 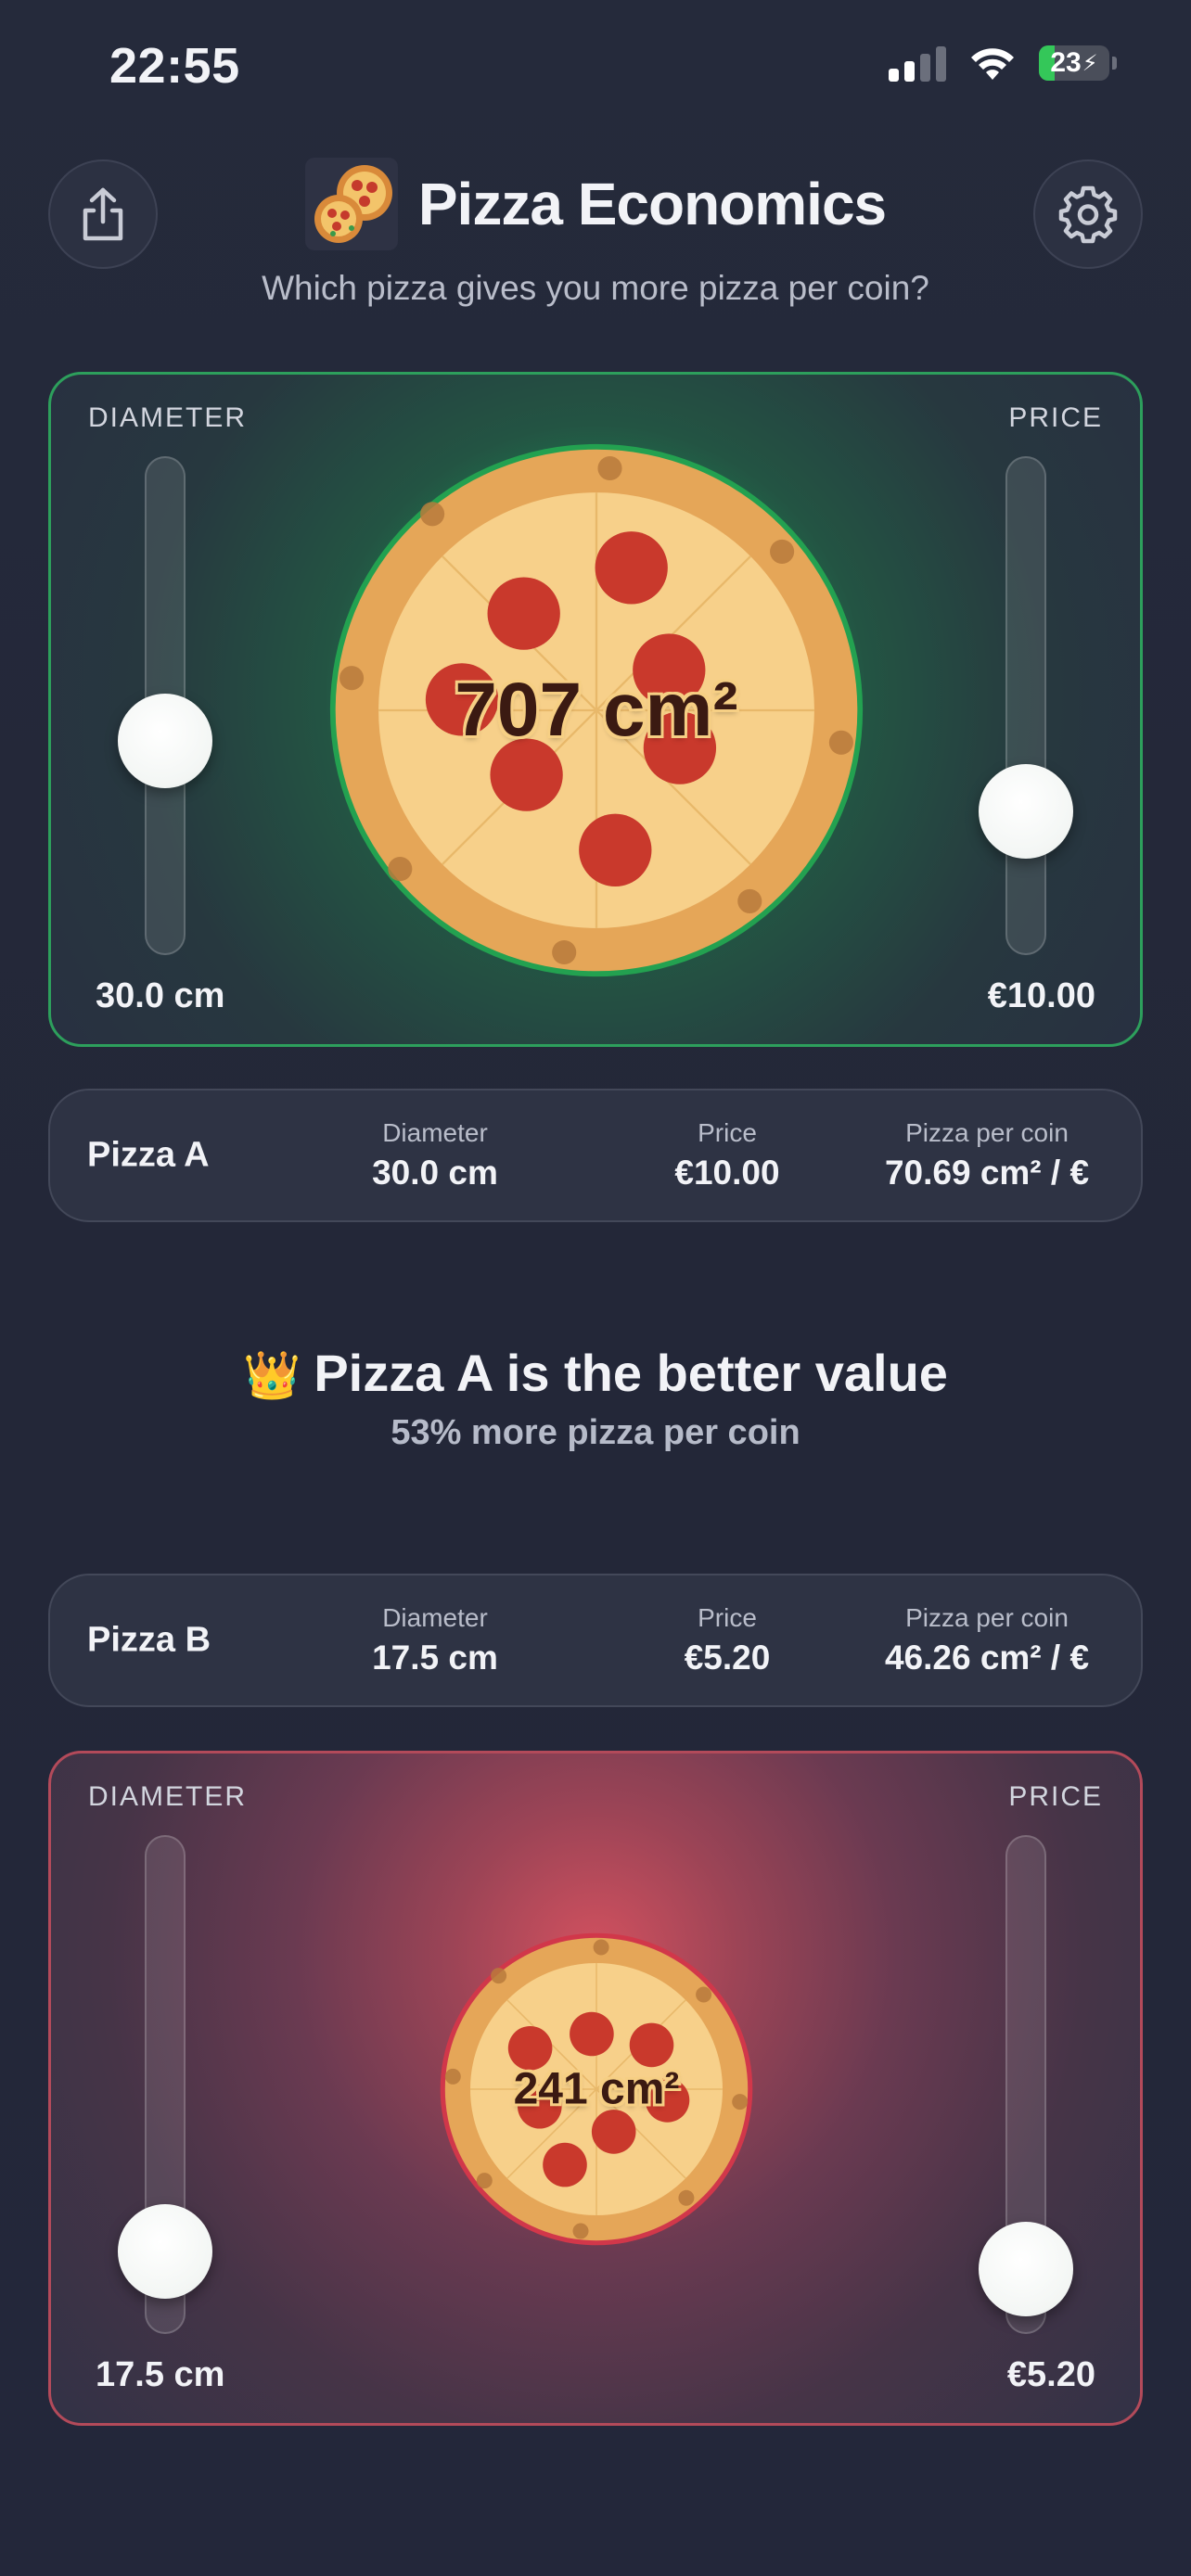 I want to click on app-header: Pizza Economics, so click(x=595, y=204).